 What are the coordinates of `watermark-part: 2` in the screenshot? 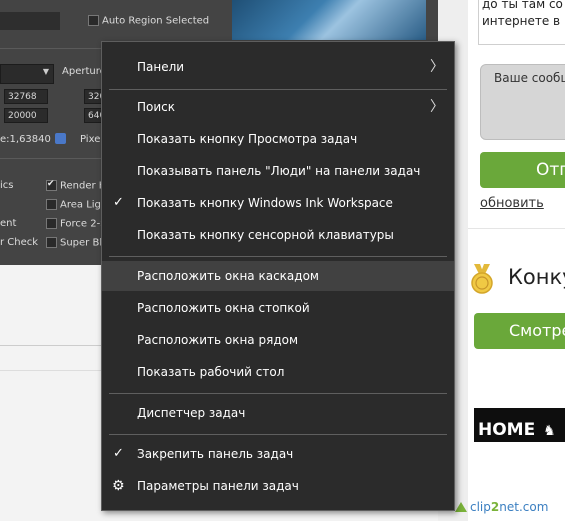 It's located at (495, 507).